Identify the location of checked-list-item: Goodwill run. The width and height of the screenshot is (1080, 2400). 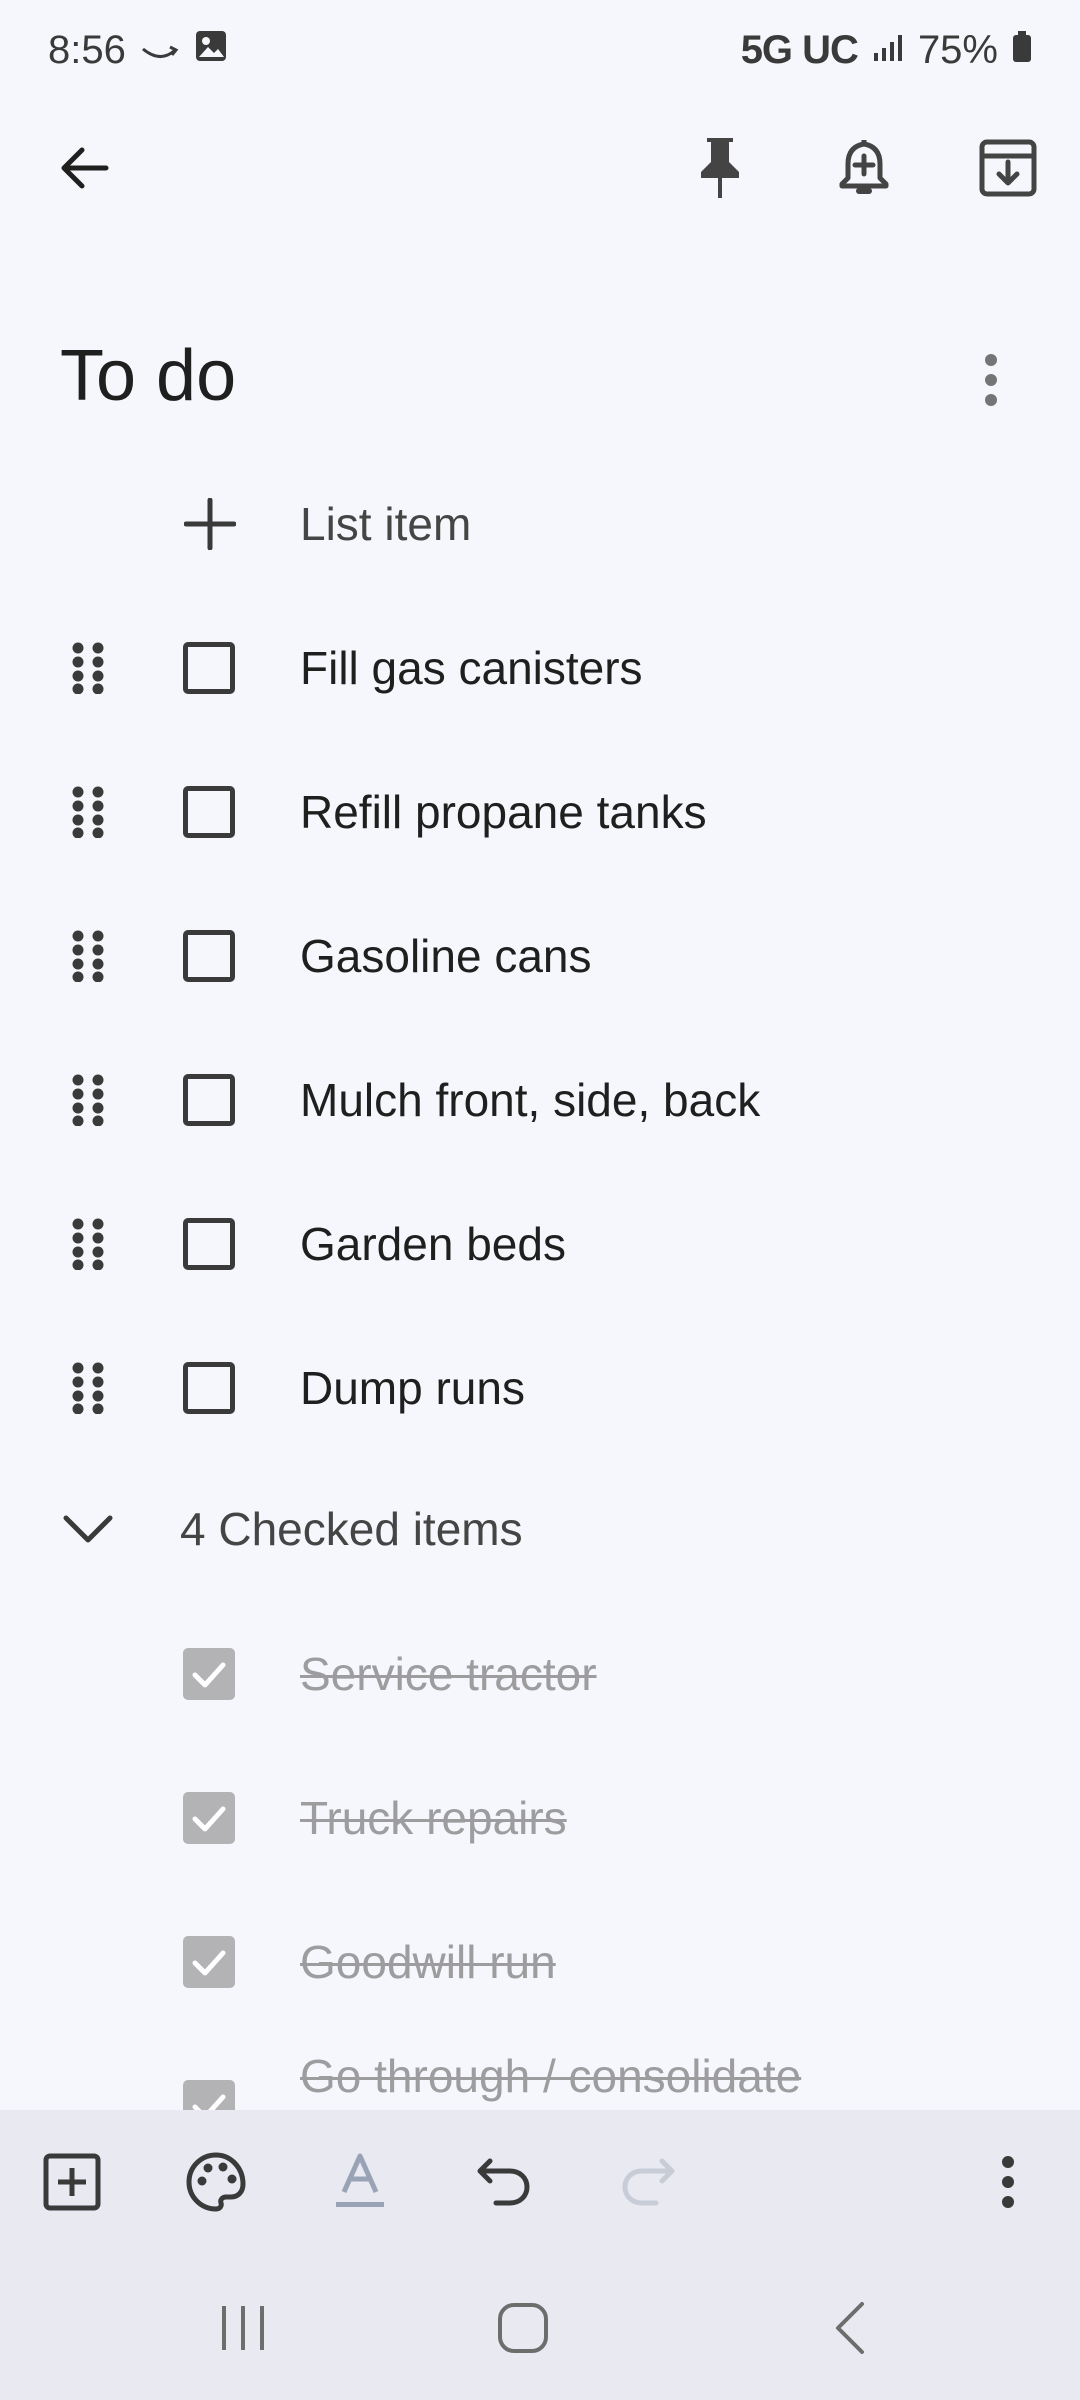
(540, 1962).